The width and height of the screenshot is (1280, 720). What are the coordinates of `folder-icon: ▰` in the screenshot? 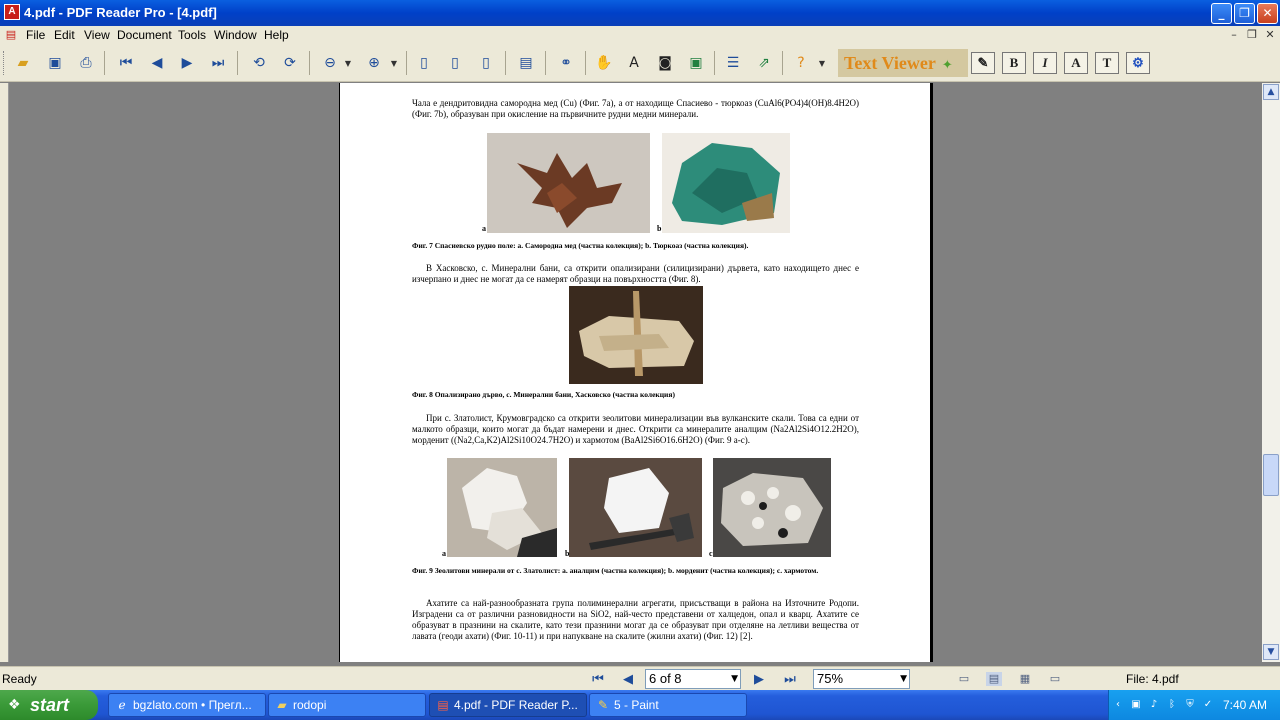 It's located at (282, 705).